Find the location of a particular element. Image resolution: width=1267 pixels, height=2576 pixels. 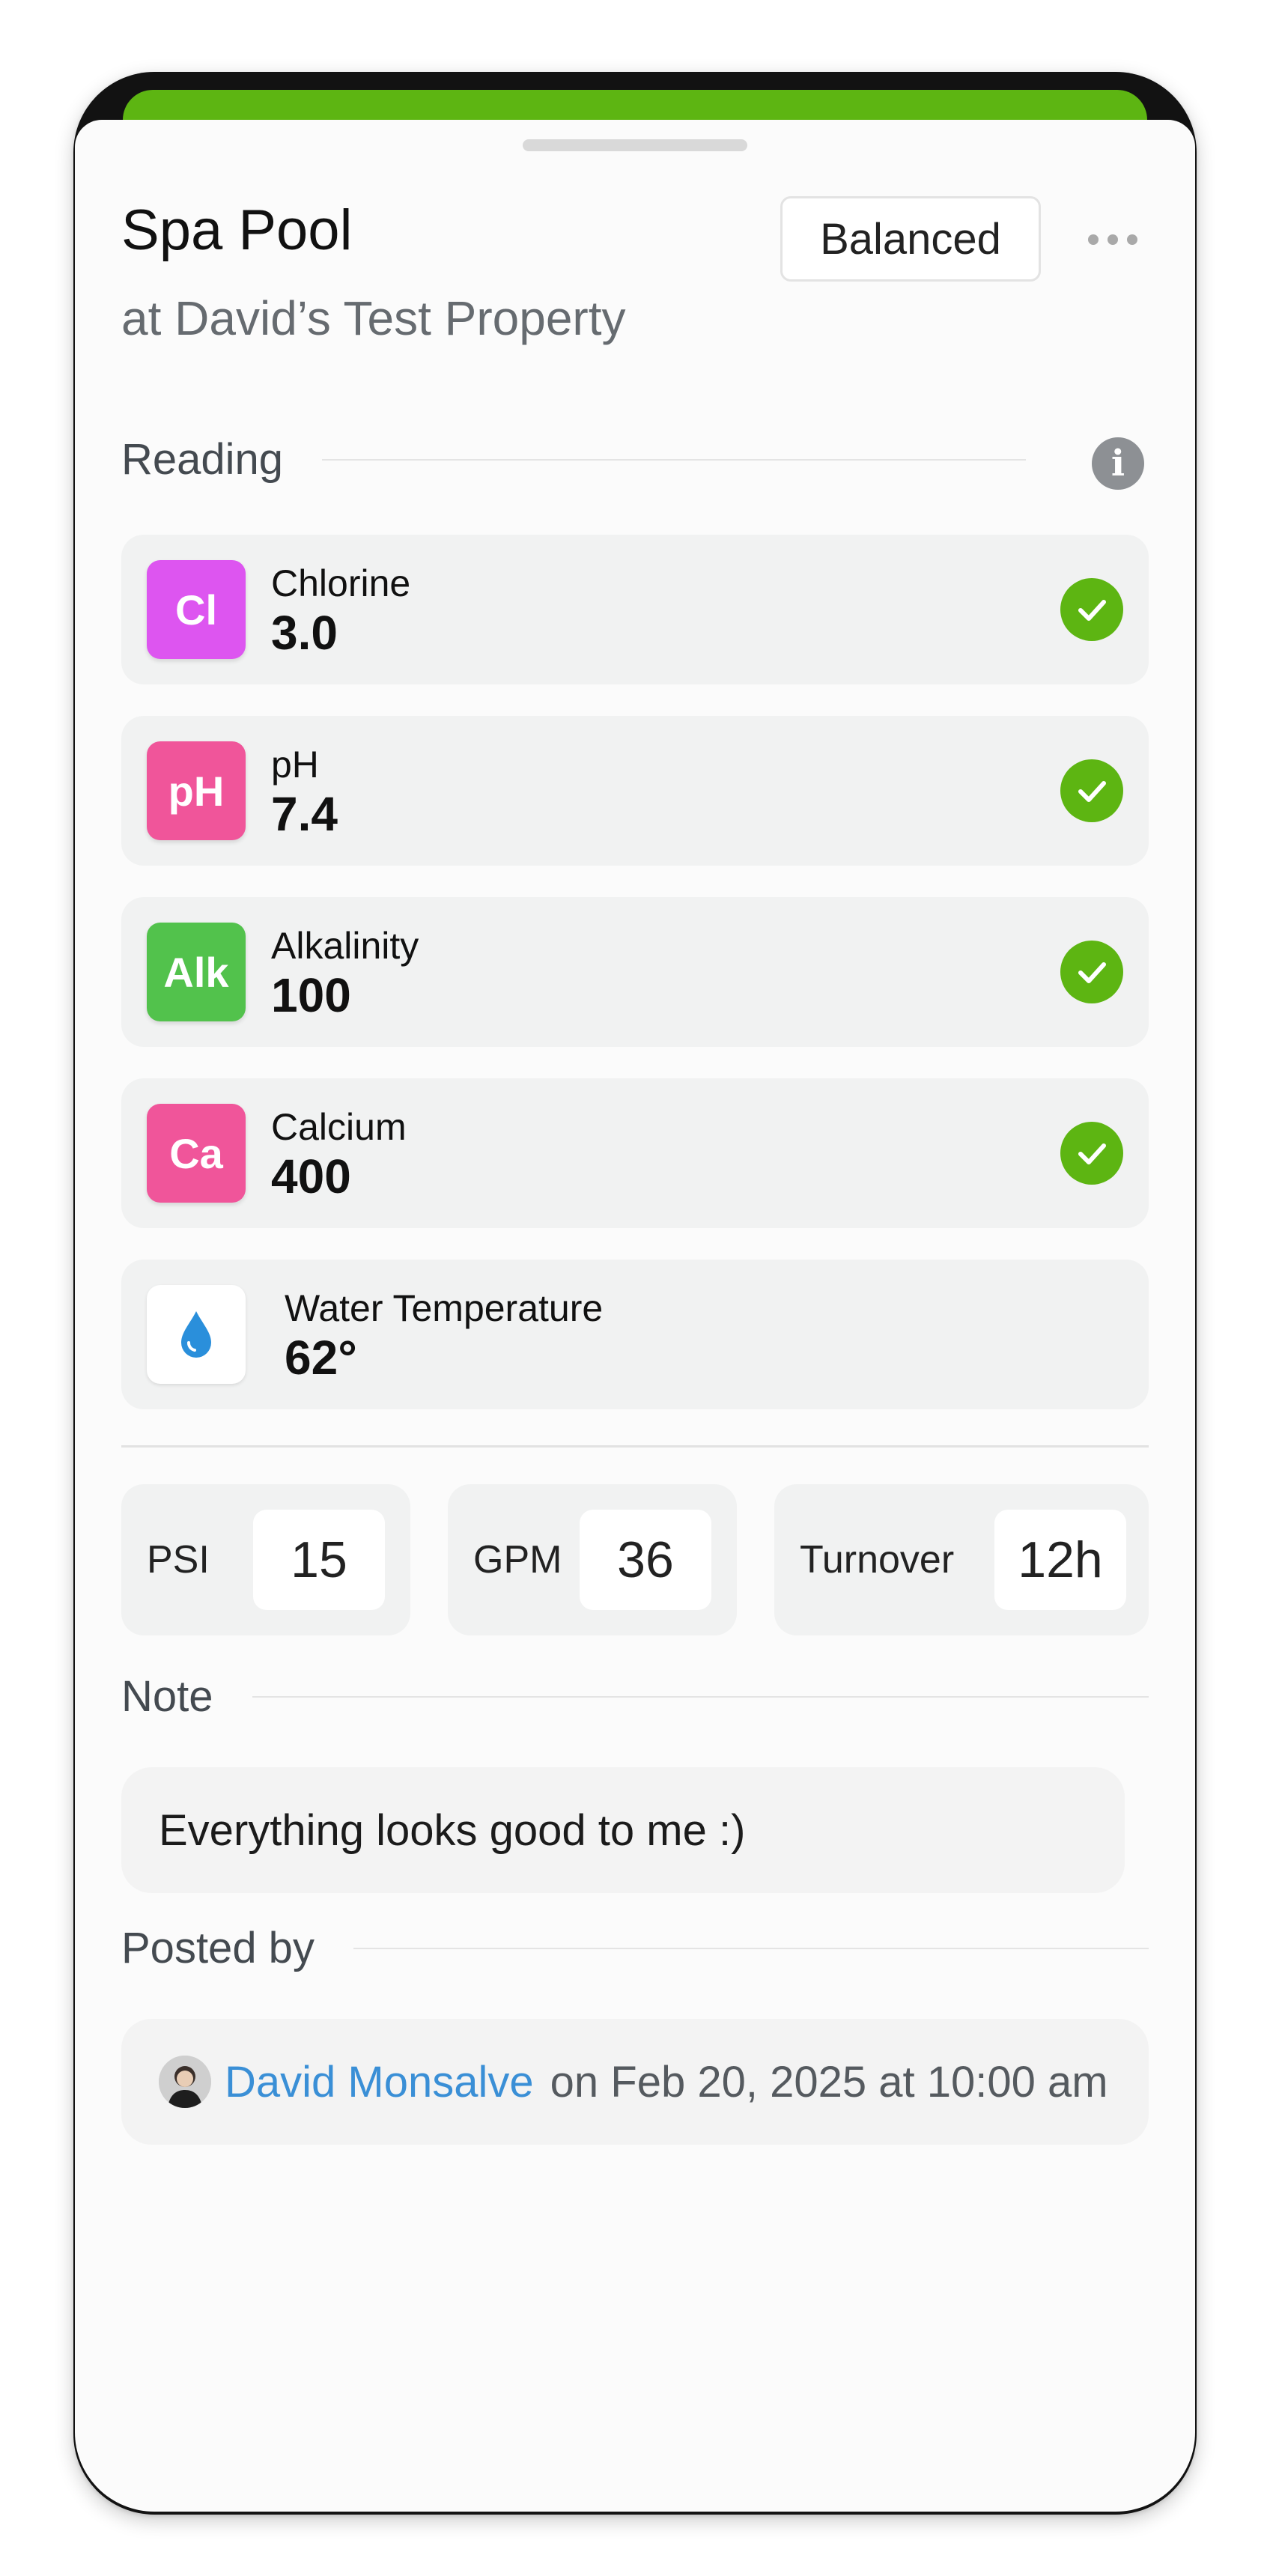

page-title: Spa Pool is located at coordinates (237, 230).